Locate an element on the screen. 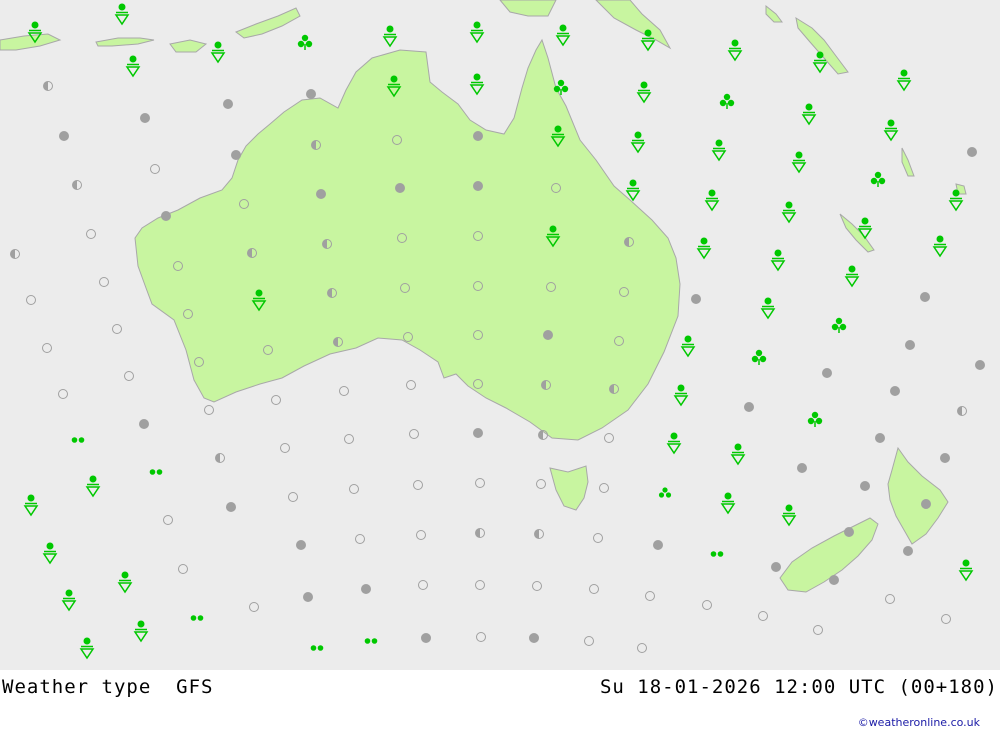 This screenshot has width=1000, height=733. map-title: Weather type GFS is located at coordinates (108, 687).